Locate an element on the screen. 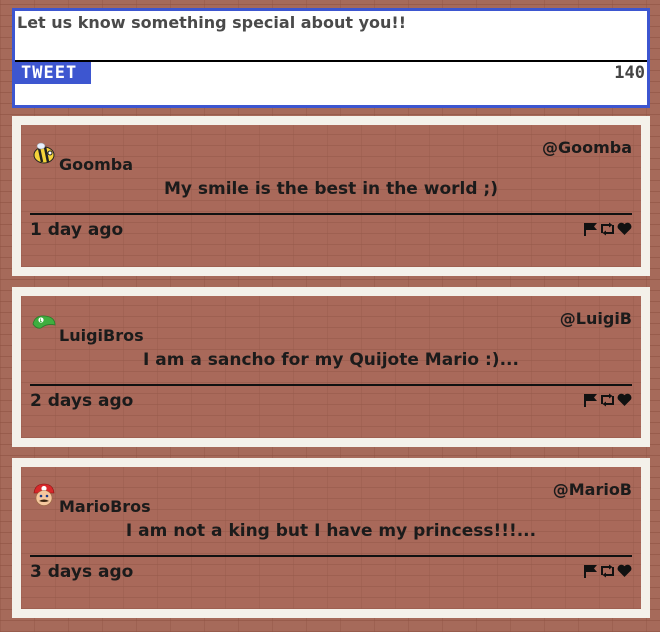 This screenshot has height=632, width=660. tweet-handle: @Goomba is located at coordinates (587, 147).